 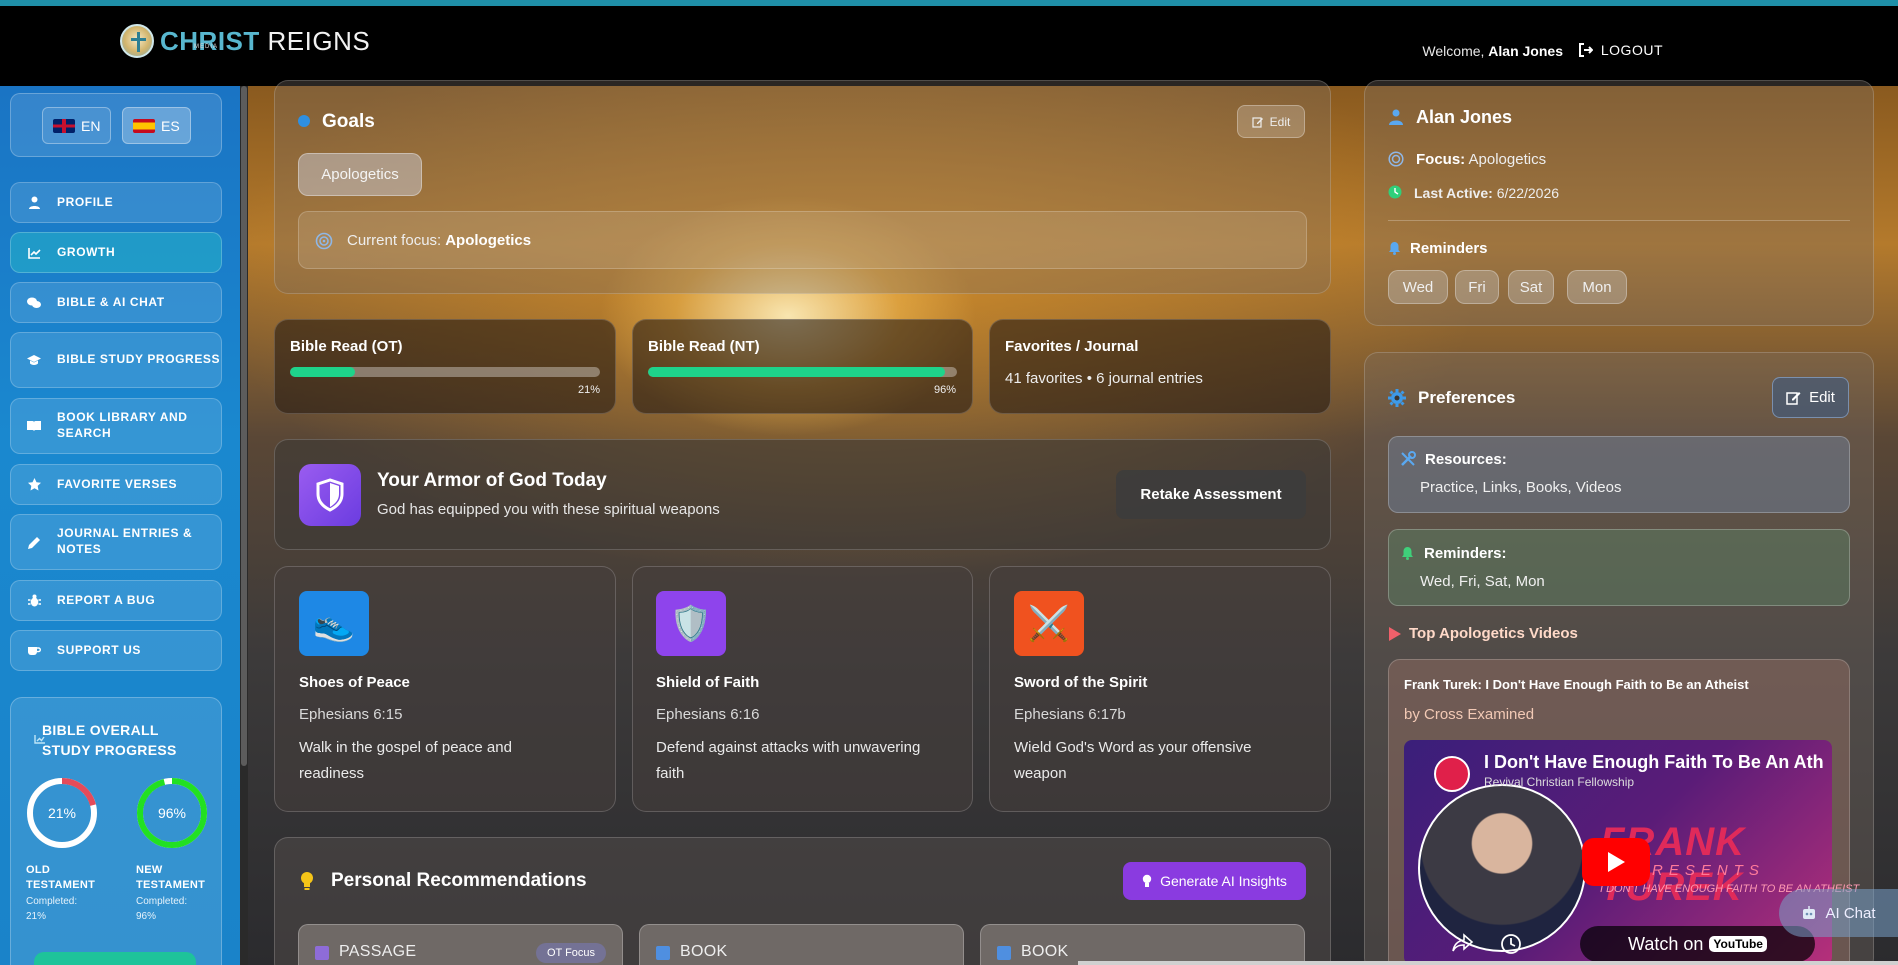 What do you see at coordinates (1408, 458) in the screenshot?
I see `tools-icon` at bounding box center [1408, 458].